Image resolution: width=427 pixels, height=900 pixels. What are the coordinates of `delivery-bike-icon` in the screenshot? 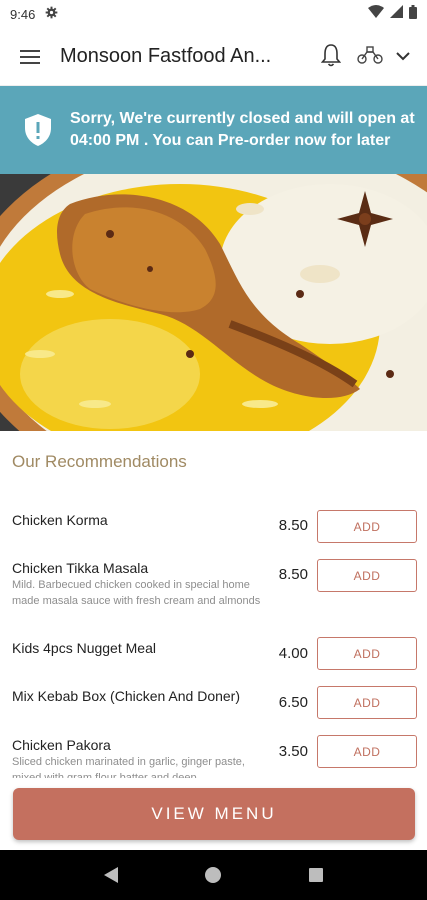 It's located at (370, 55).